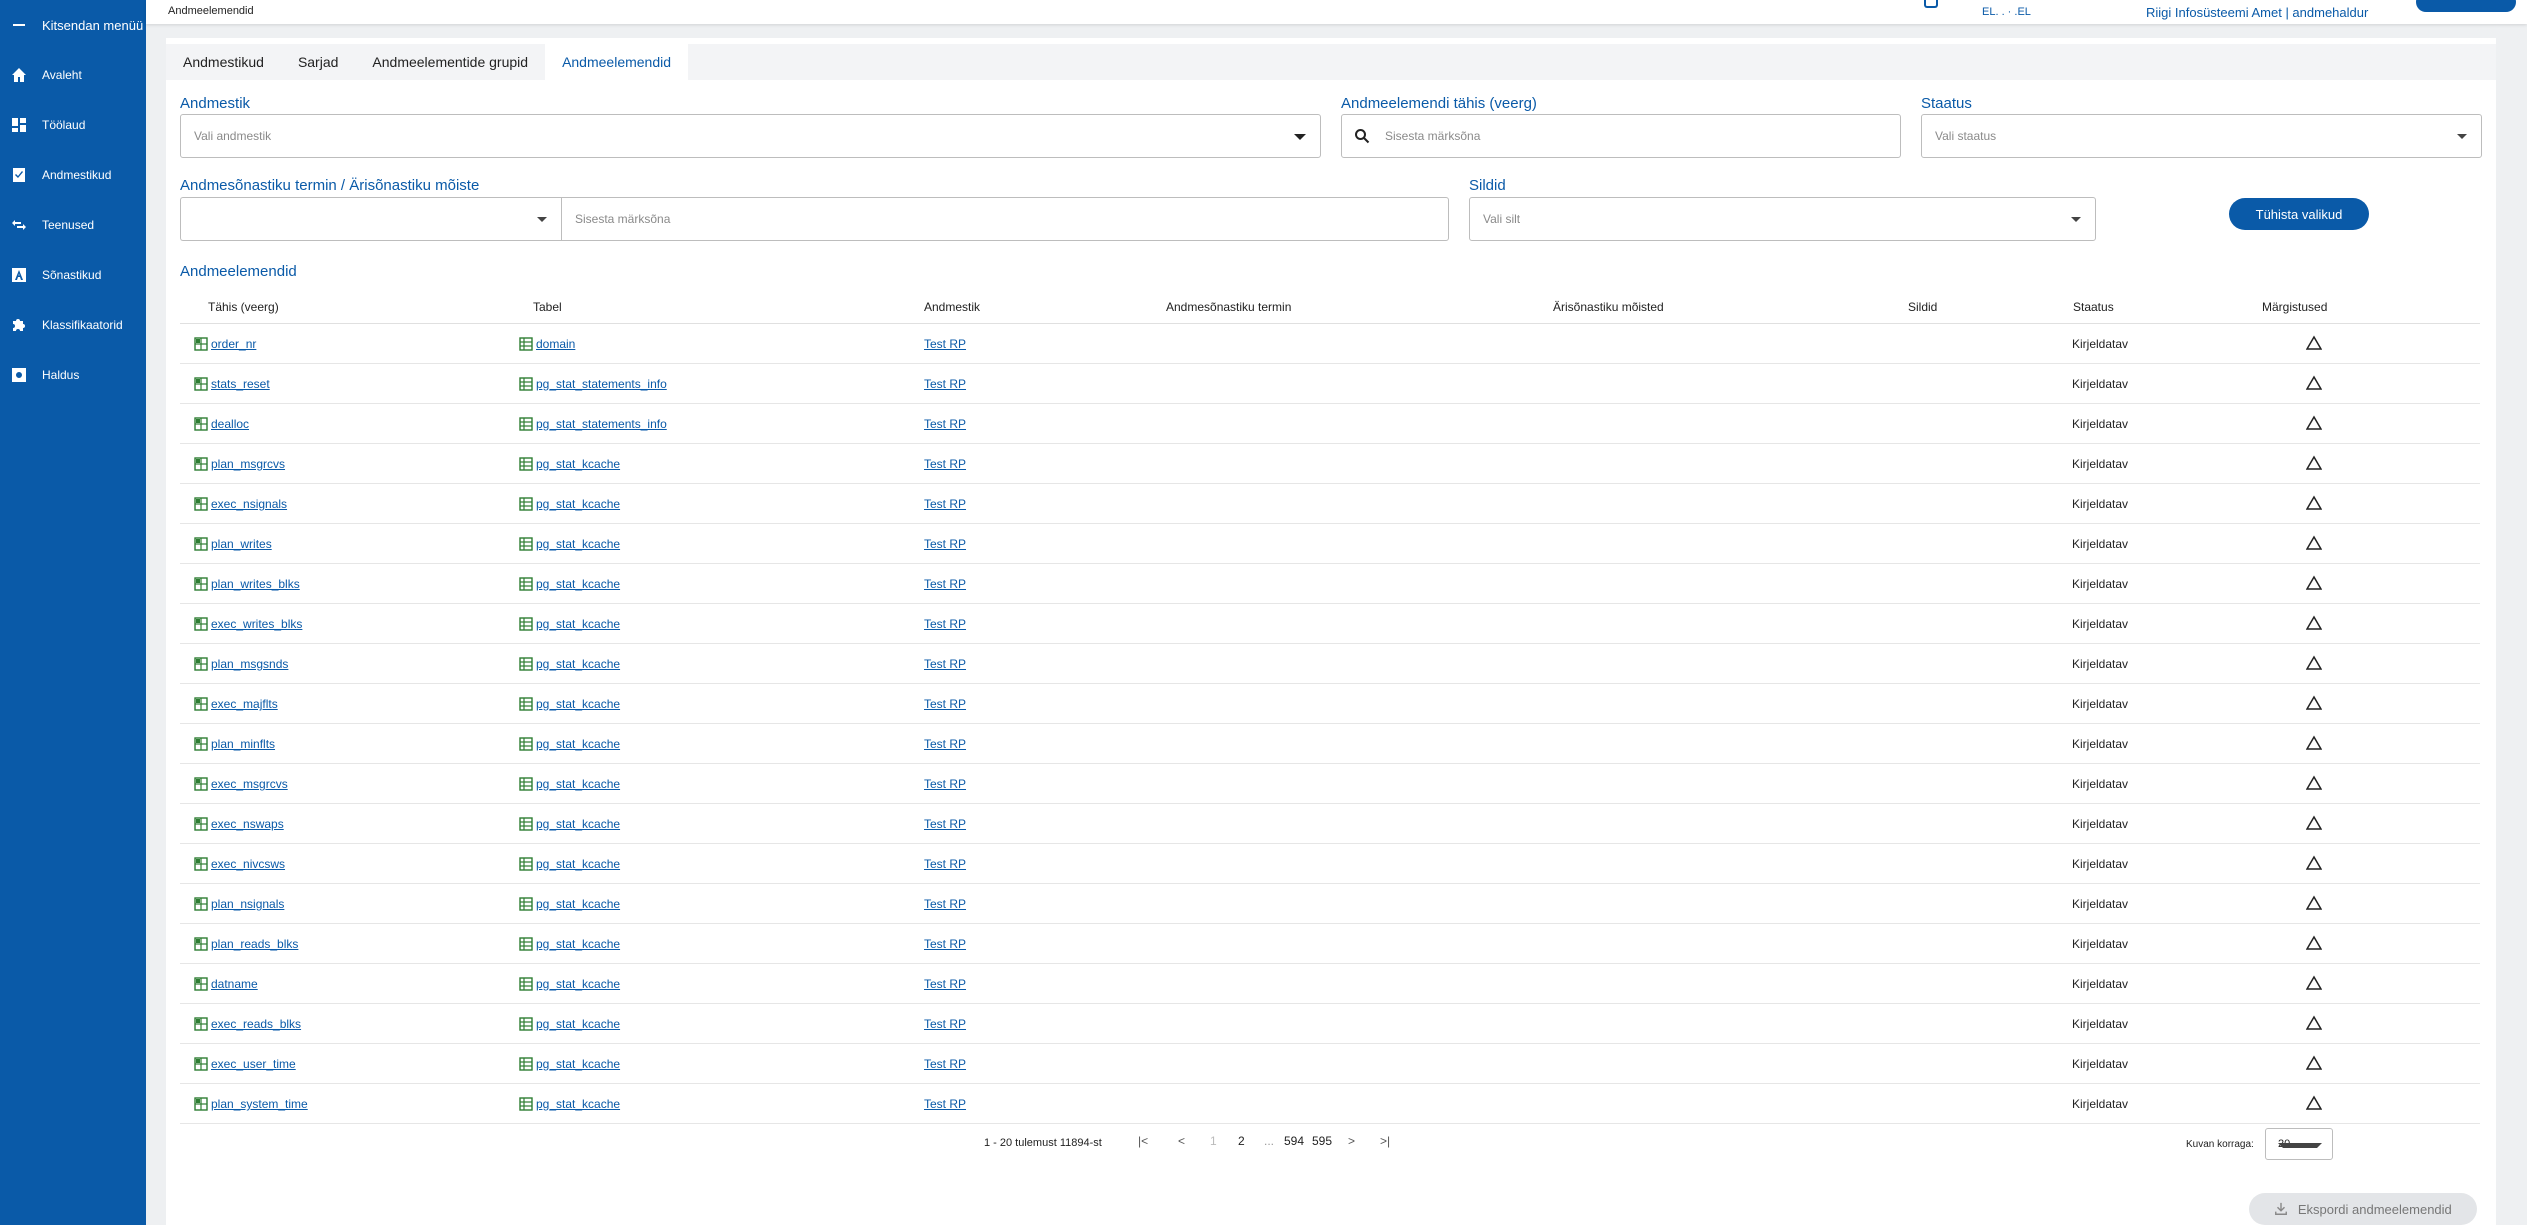  Describe the element at coordinates (233, 544) in the screenshot. I see `column-link: plan_writes` at that location.